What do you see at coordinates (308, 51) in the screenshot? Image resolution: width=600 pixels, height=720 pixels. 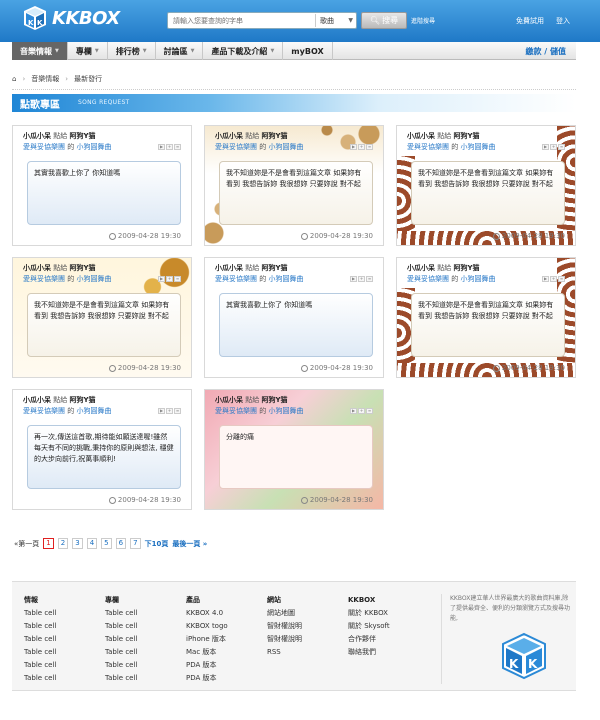 I see `nav-item-mybox: myBOX` at bounding box center [308, 51].